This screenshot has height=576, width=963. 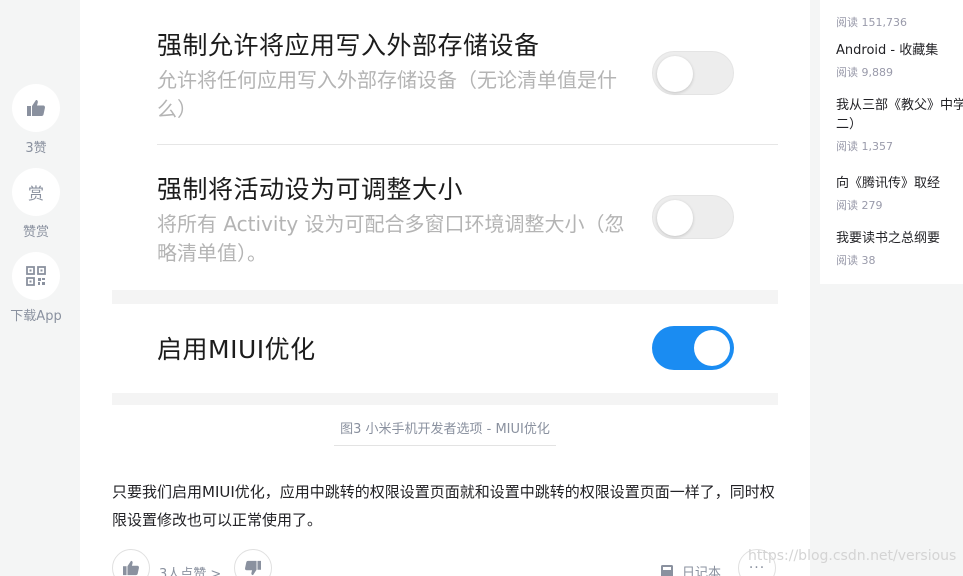 What do you see at coordinates (864, 146) in the screenshot?
I see `read-count: 阅读 1,357` at bounding box center [864, 146].